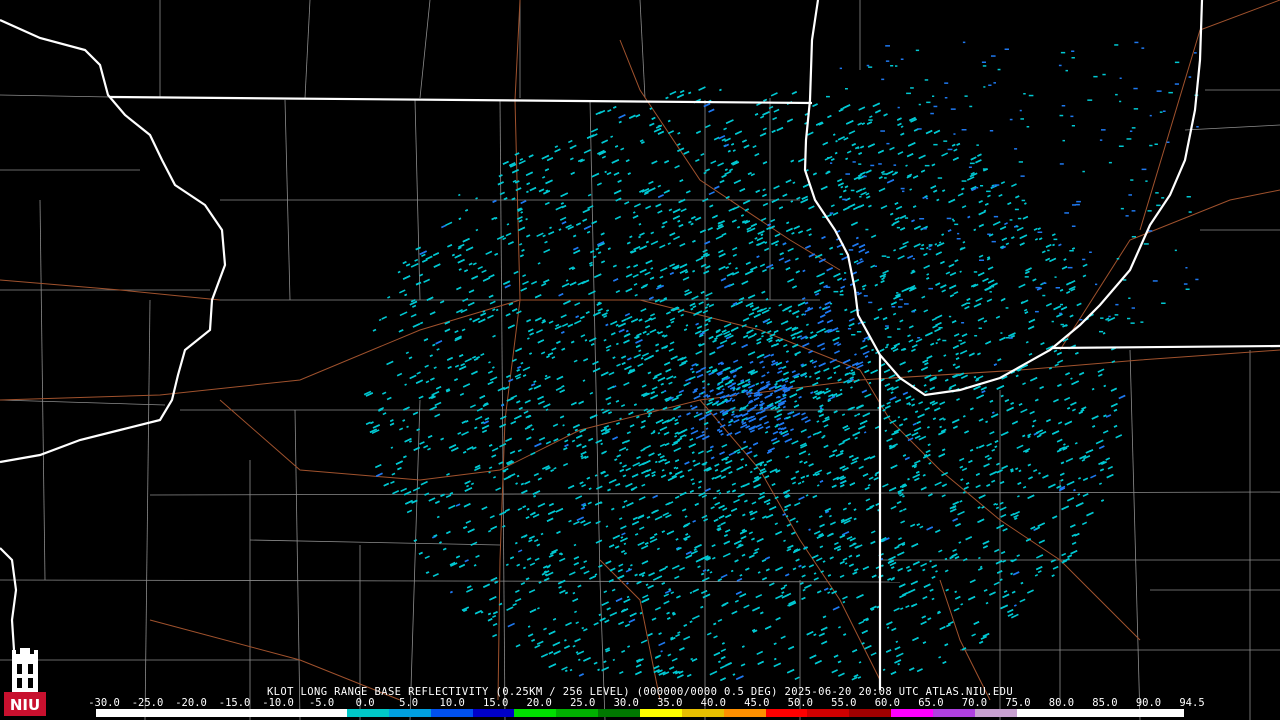 Image resolution: width=1280 pixels, height=720 pixels. Describe the element at coordinates (1018, 703) in the screenshot. I see `colorbar-tick: 75.0` at that location.